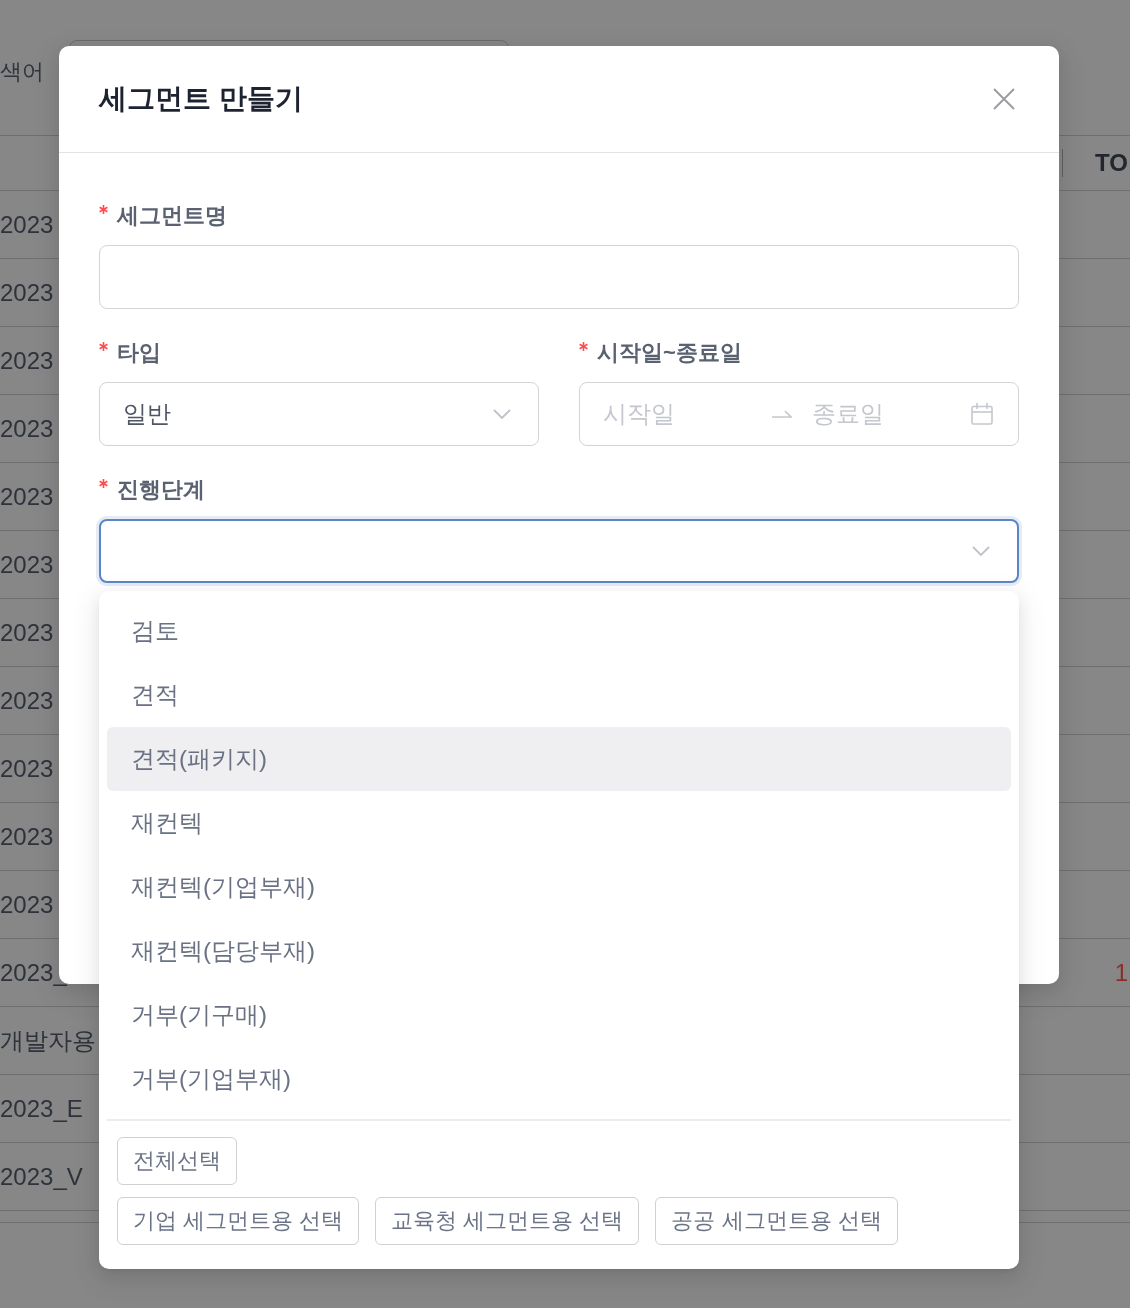 Image resolution: width=1130 pixels, height=1308 pixels. Describe the element at coordinates (799, 414) in the screenshot. I see `date-range-field: 시작일 종료일` at that location.